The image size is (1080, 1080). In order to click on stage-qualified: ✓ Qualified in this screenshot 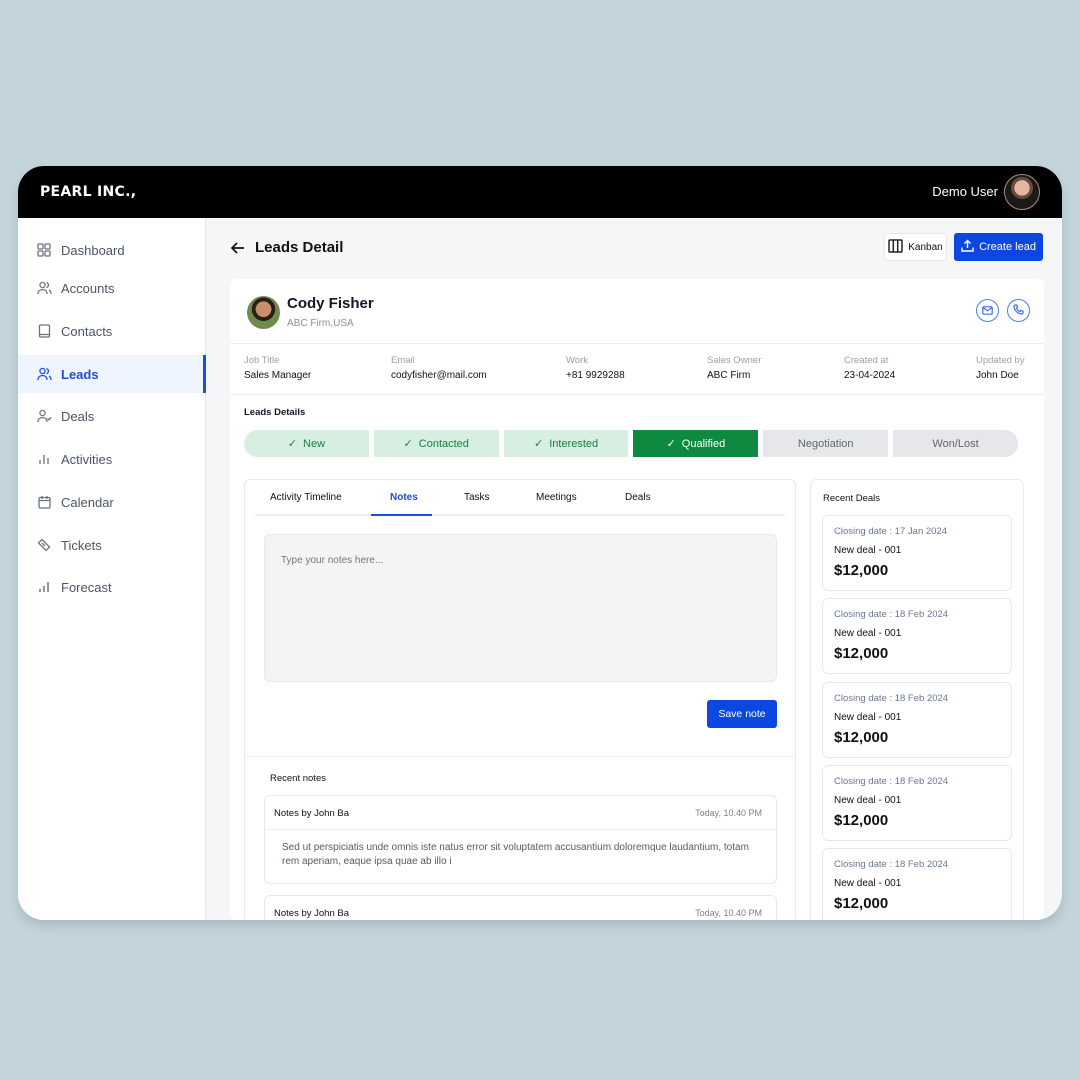, I will do `click(696, 443)`.